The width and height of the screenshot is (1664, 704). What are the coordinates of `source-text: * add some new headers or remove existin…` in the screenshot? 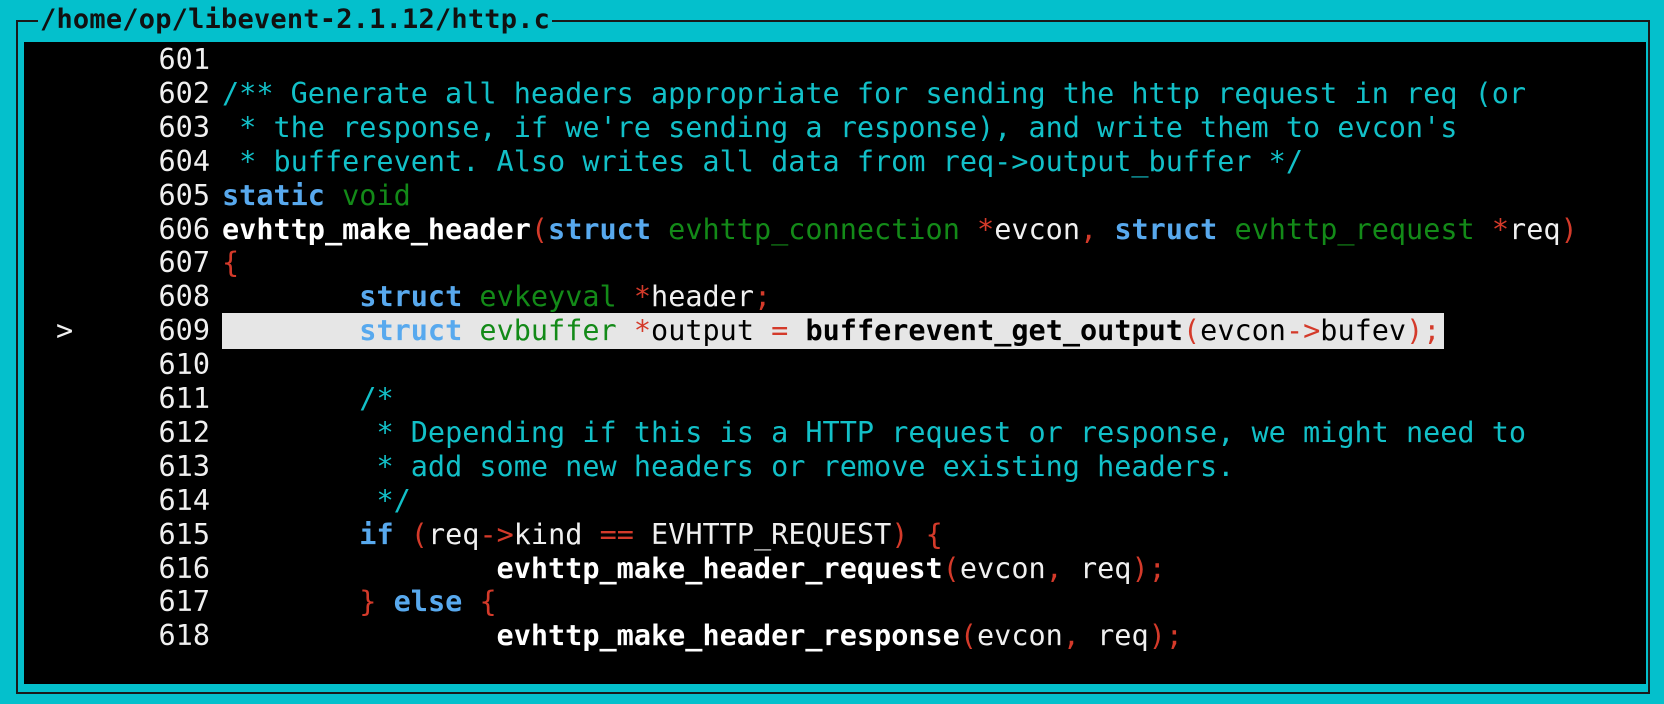 It's located at (728, 467).